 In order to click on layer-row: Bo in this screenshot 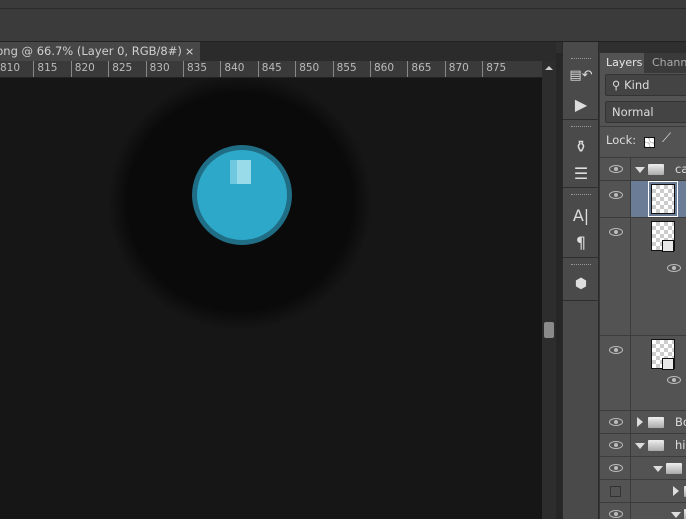, I will do `click(643, 421)`.